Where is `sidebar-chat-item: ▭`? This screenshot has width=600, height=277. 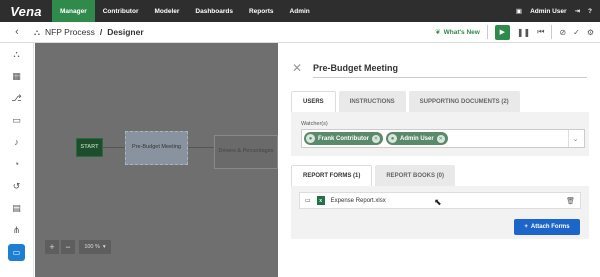
sidebar-chat-item: ▭ is located at coordinates (16, 252).